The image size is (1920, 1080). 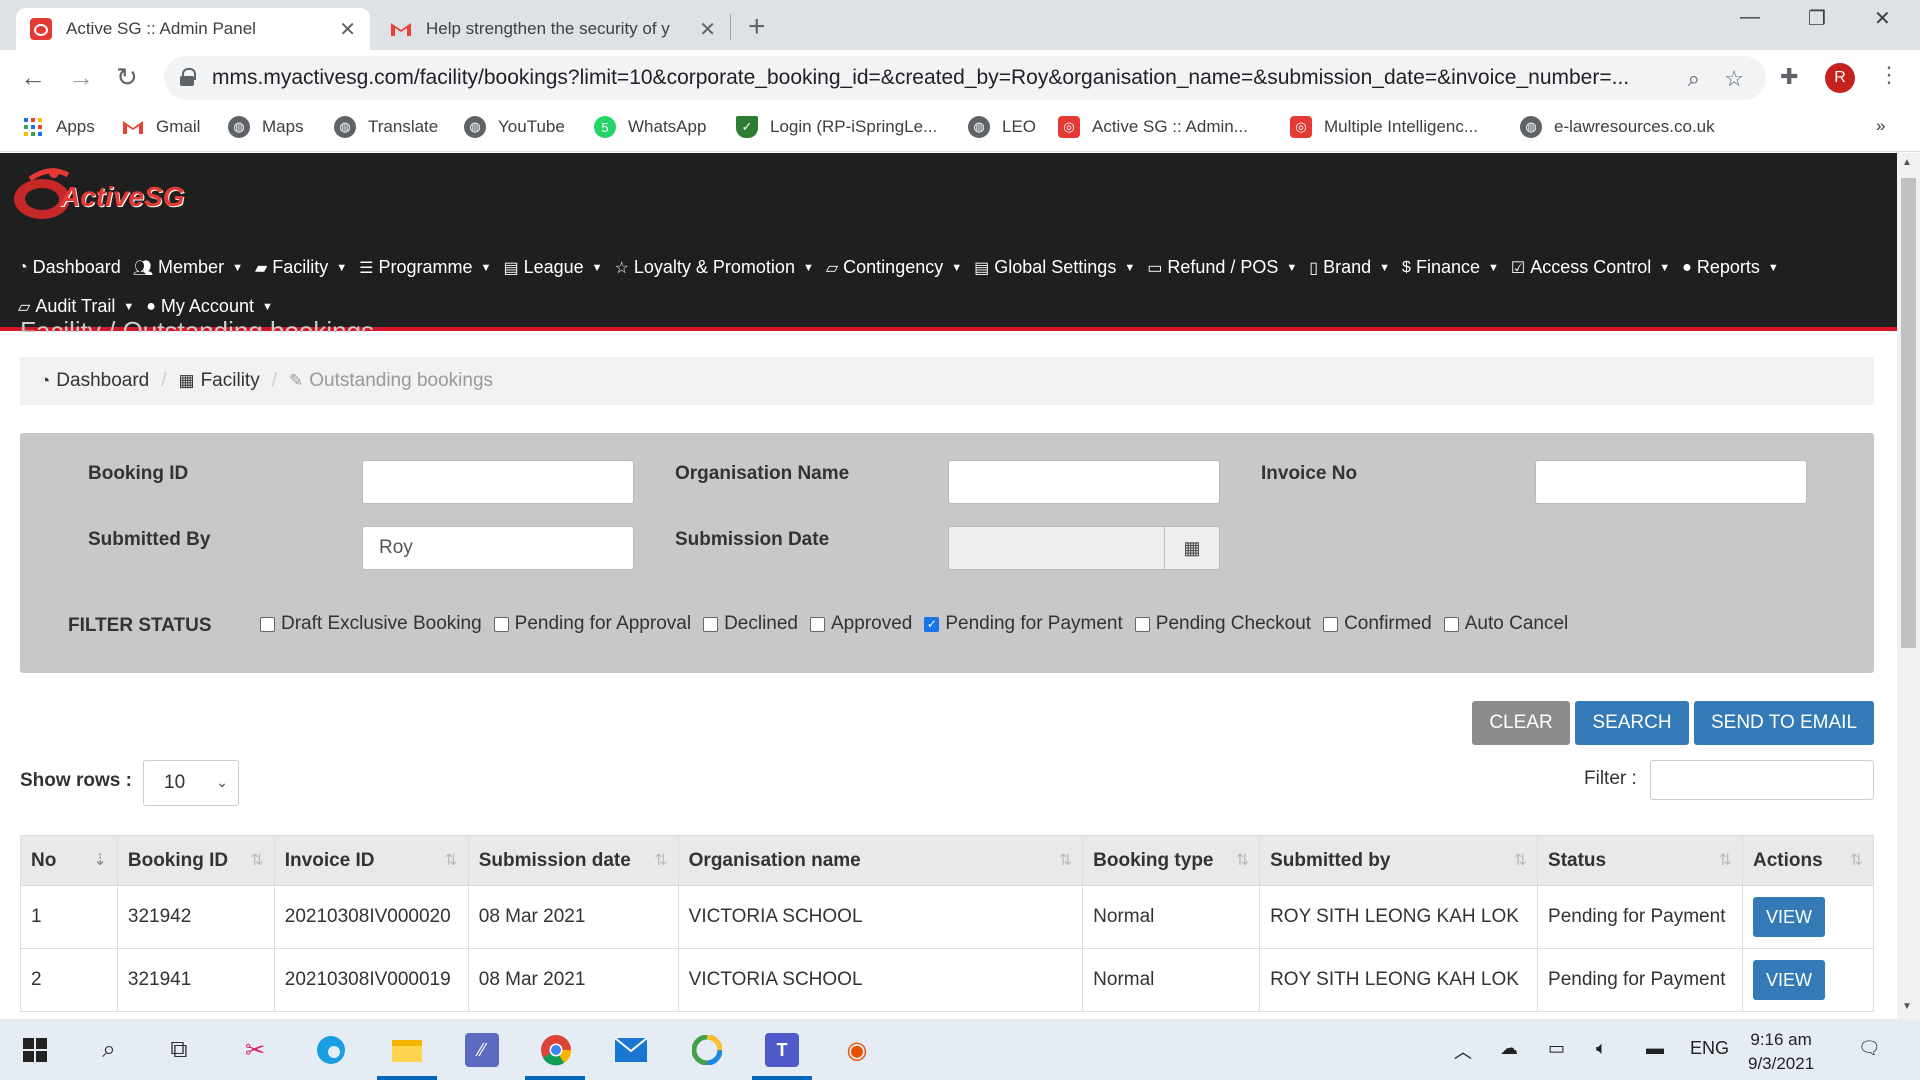 I want to click on column-header-booking-type: Booking type ⇅, so click(x=1171, y=860).